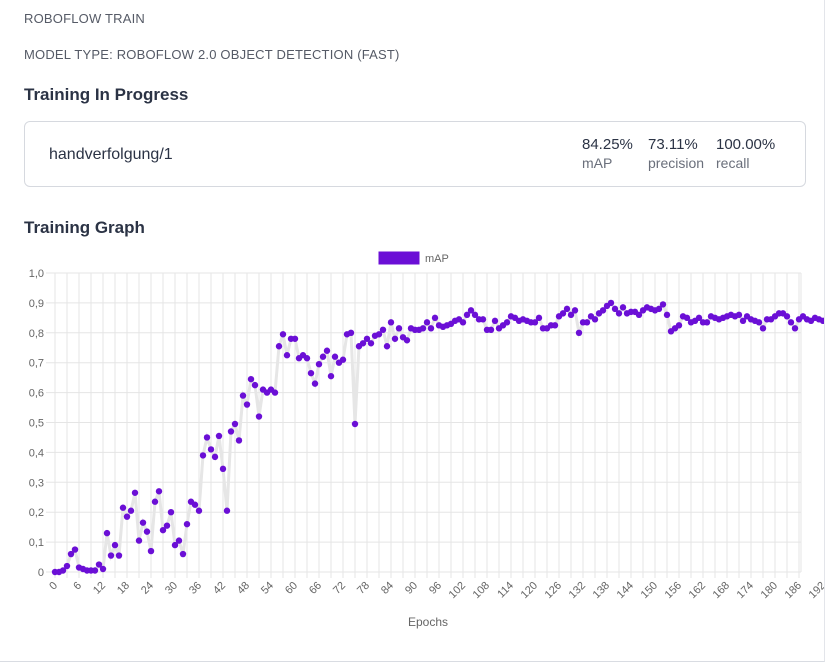 The height and width of the screenshot is (664, 834). Describe the element at coordinates (219, 588) in the screenshot. I see `x-tick-label: 42` at that location.